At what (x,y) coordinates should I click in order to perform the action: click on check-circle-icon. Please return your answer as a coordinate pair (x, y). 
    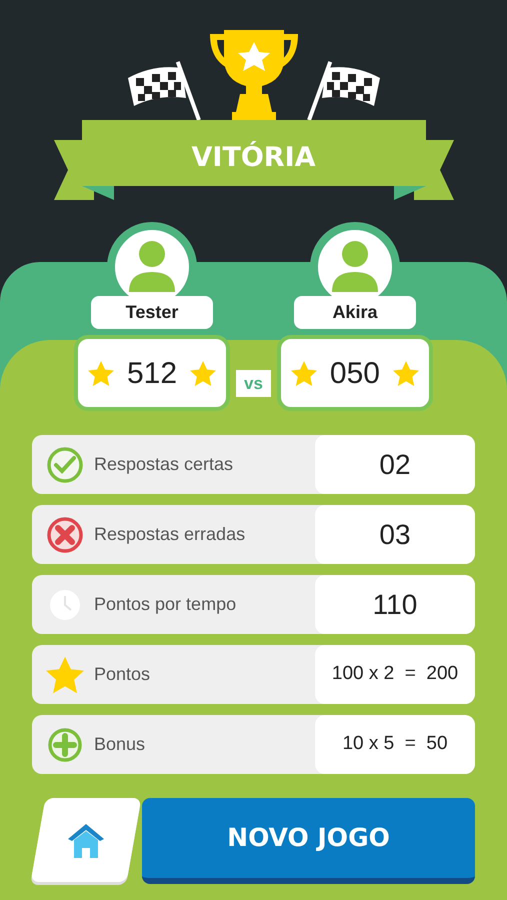
    Looking at the image, I should click on (65, 465).